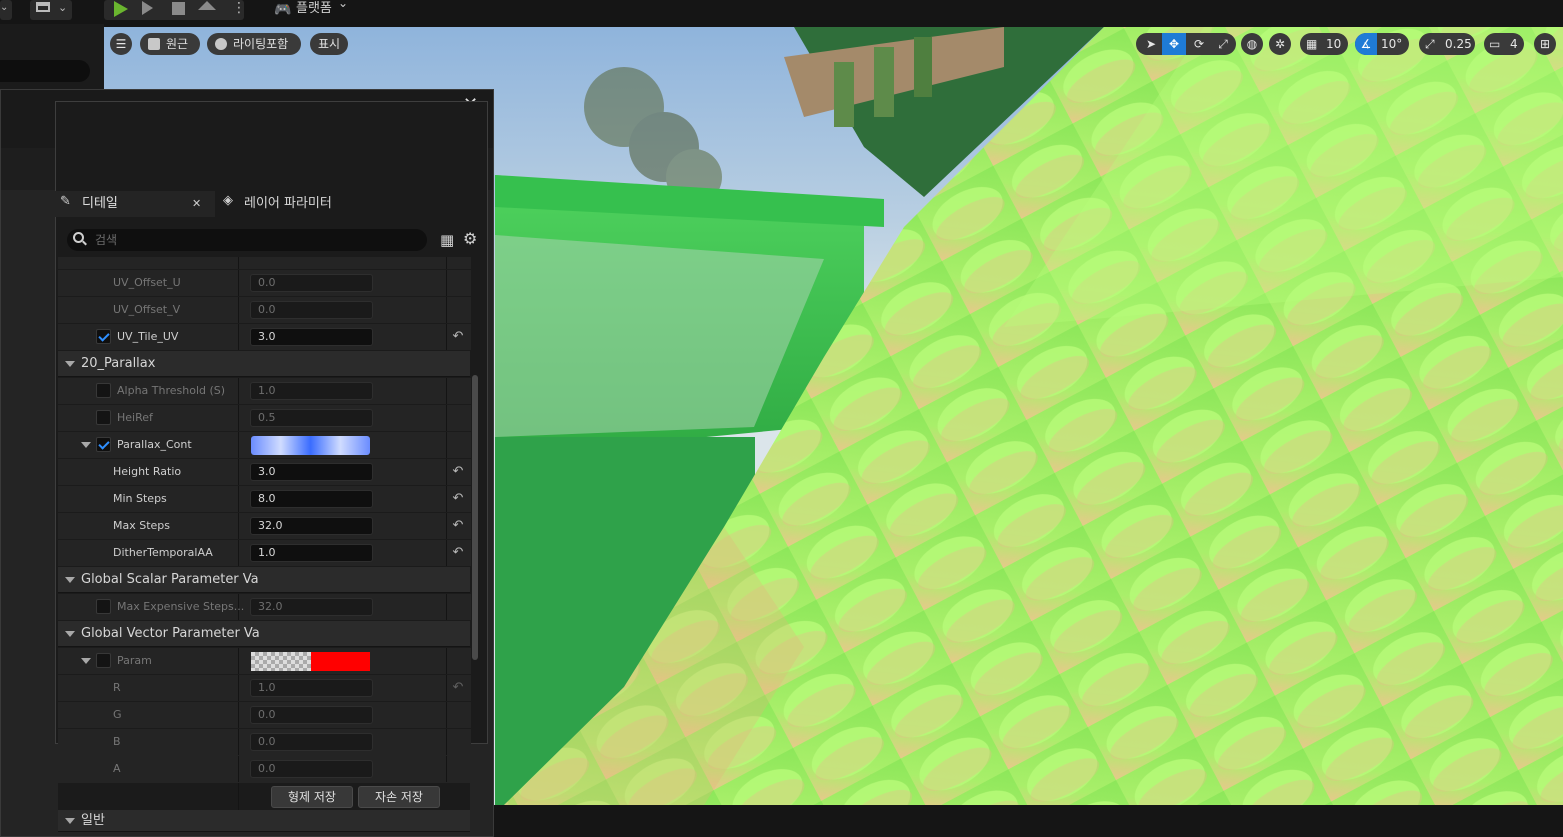 Image resolution: width=1563 pixels, height=837 pixels. Describe the element at coordinates (329, 44) in the screenshot. I see `show-flags-button: 표시` at that location.